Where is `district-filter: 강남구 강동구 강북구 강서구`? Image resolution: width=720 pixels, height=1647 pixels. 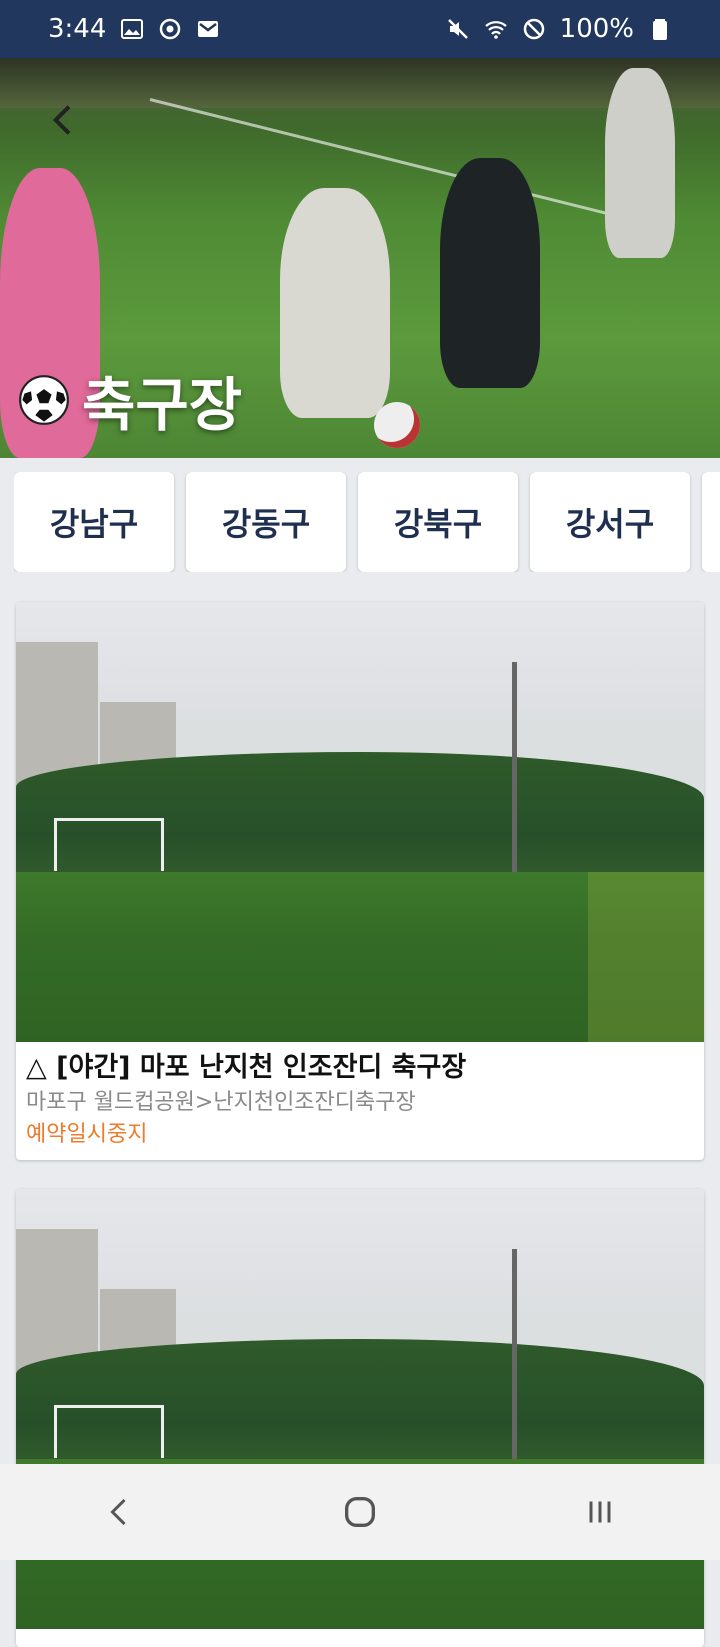 district-filter: 강남구 강동구 강북구 강서구 is located at coordinates (367, 522).